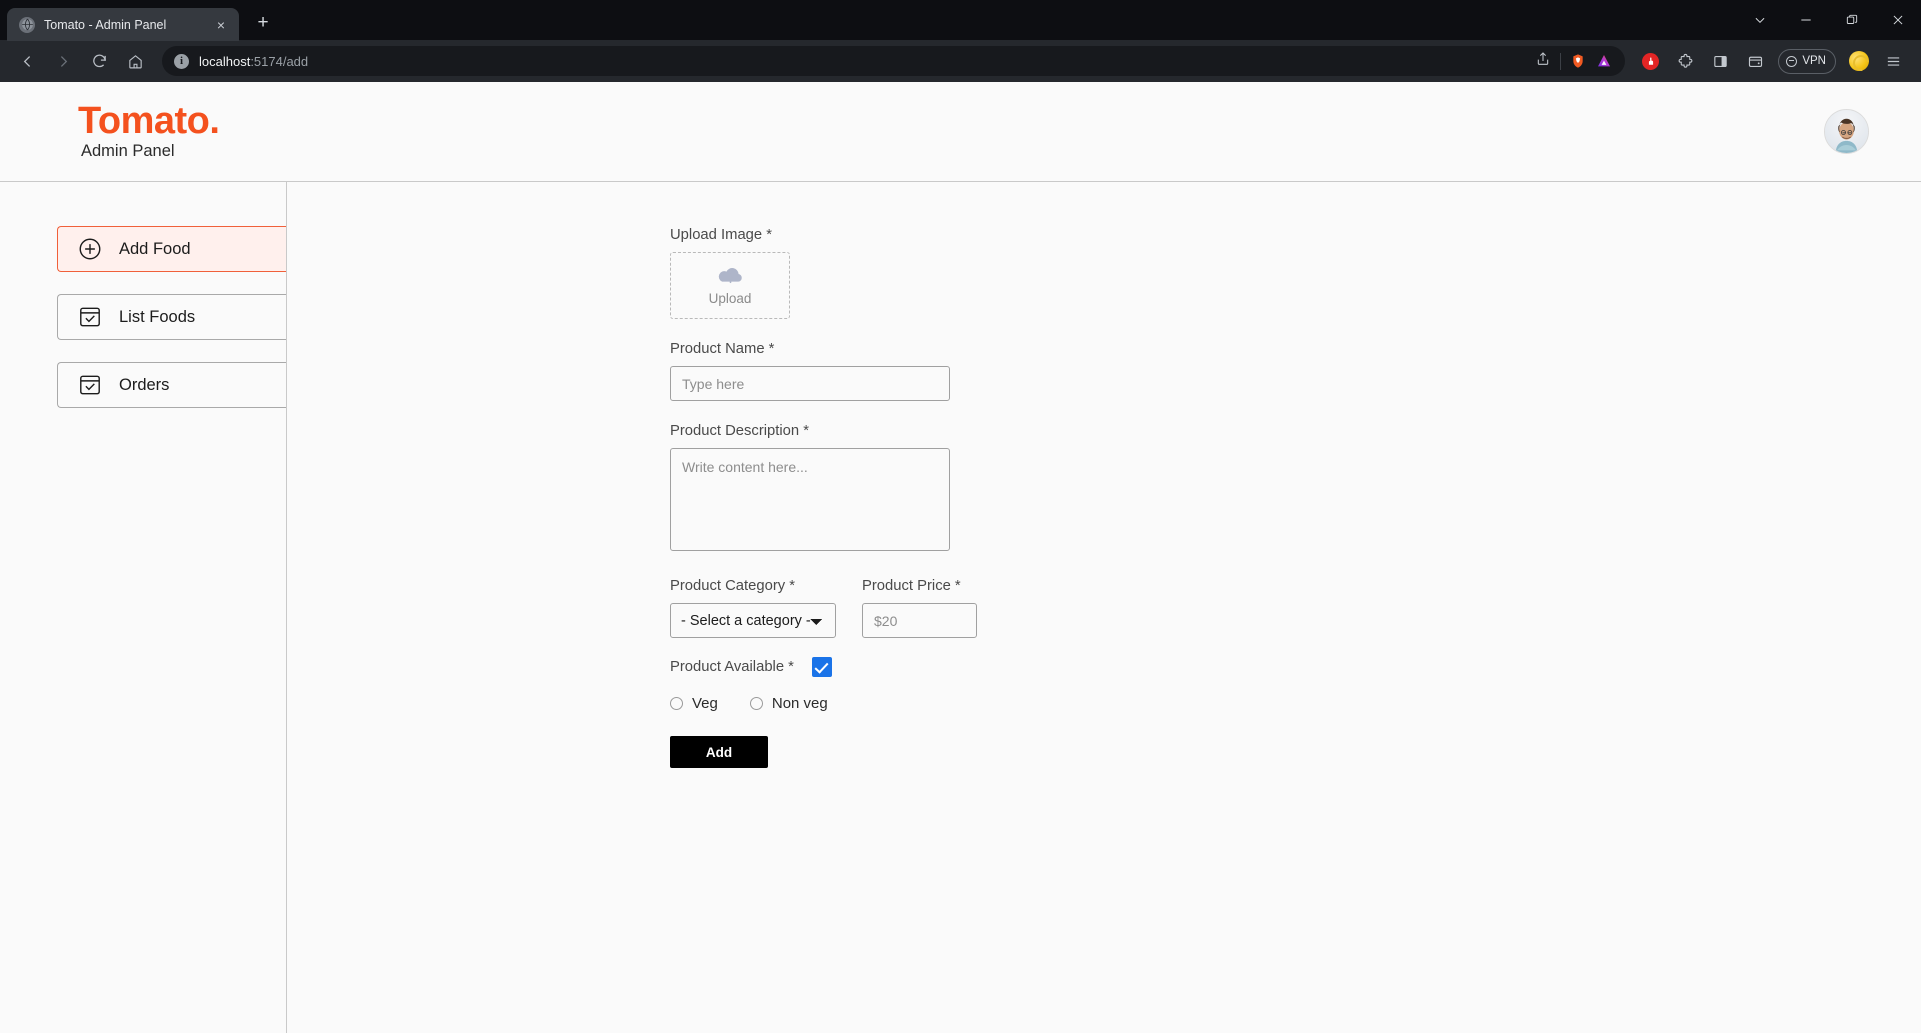  I want to click on brave-leo-ai-icon, so click(1604, 61).